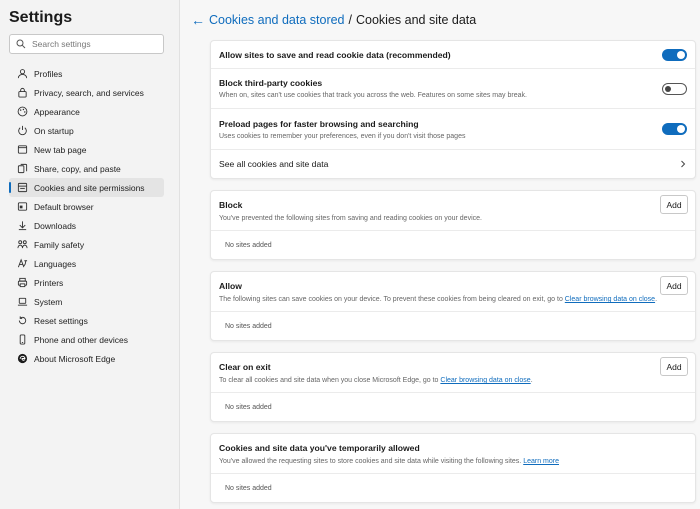  What do you see at coordinates (22, 74) in the screenshot?
I see `profile-icon` at bounding box center [22, 74].